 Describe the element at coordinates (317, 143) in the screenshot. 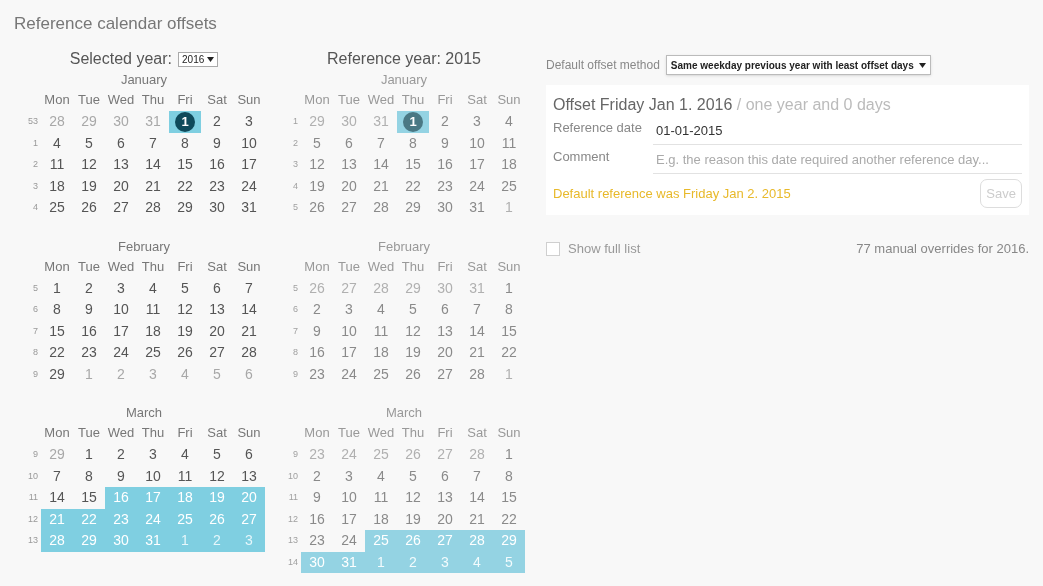

I see `day-cell: 5` at that location.